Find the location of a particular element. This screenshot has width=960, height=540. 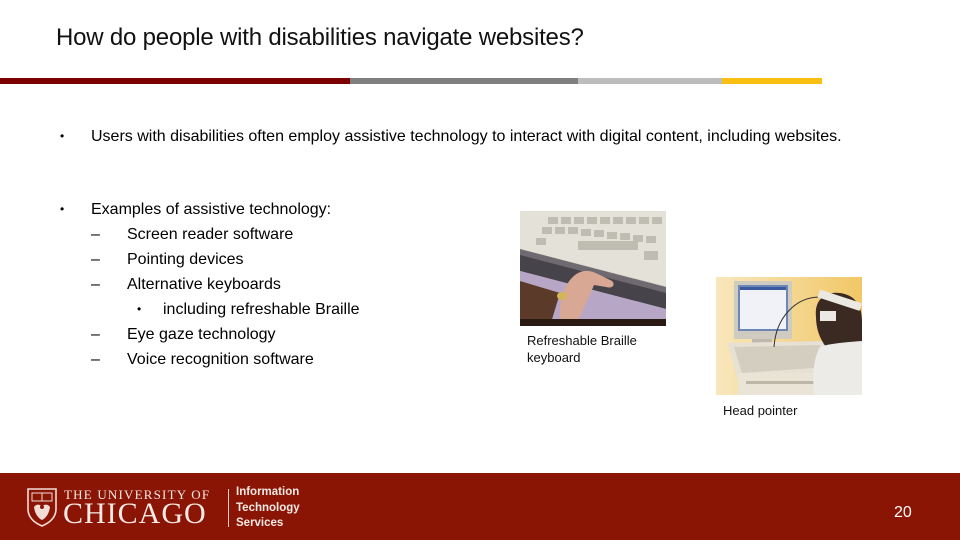

sub-item-text: Pointing devices is located at coordinates (185, 259).